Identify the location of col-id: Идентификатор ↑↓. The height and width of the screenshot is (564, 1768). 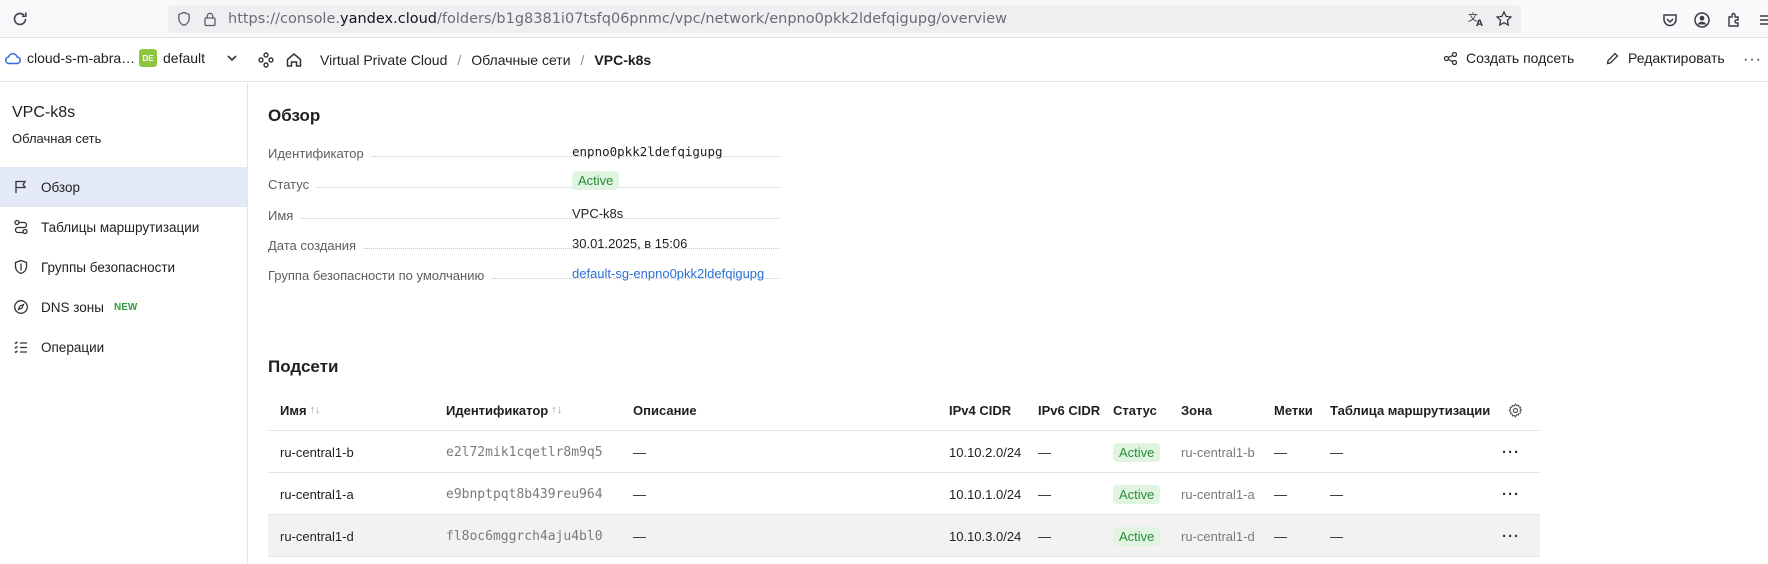
(504, 410).